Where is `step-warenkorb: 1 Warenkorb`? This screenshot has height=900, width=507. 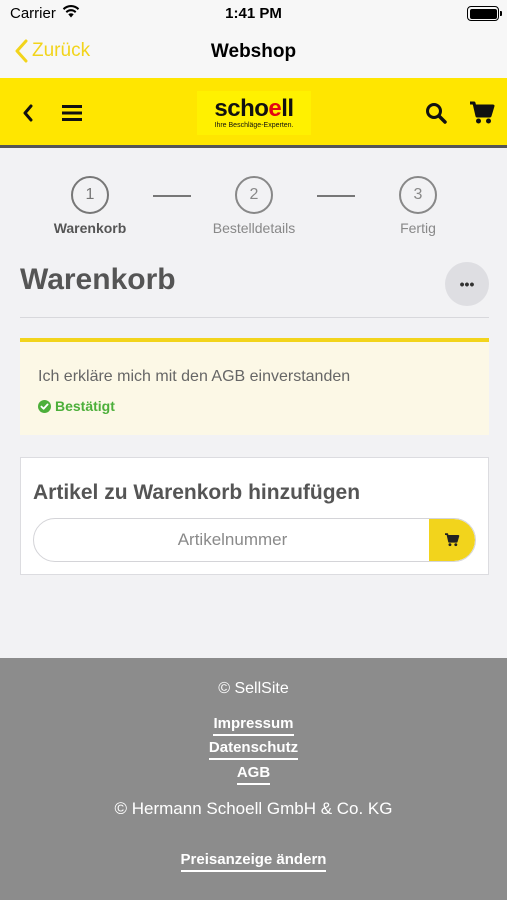 step-warenkorb: 1 Warenkorb is located at coordinates (90, 206).